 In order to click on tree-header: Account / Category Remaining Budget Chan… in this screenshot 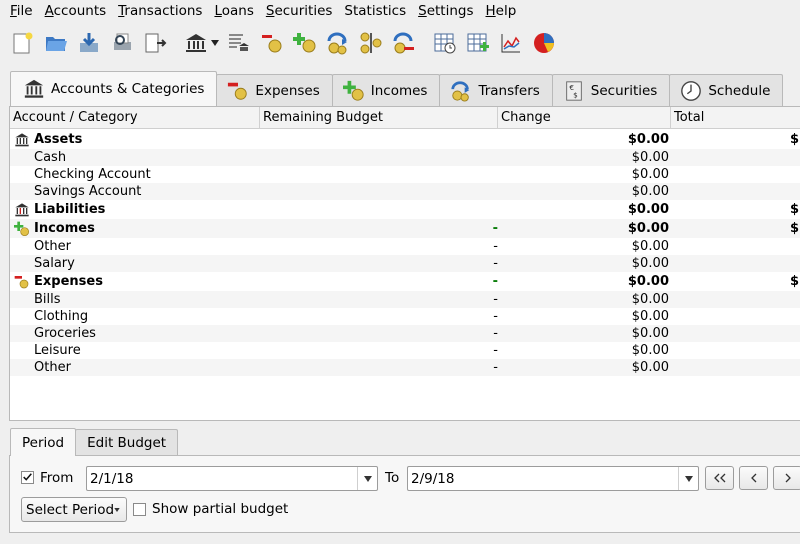, I will do `click(405, 118)`.